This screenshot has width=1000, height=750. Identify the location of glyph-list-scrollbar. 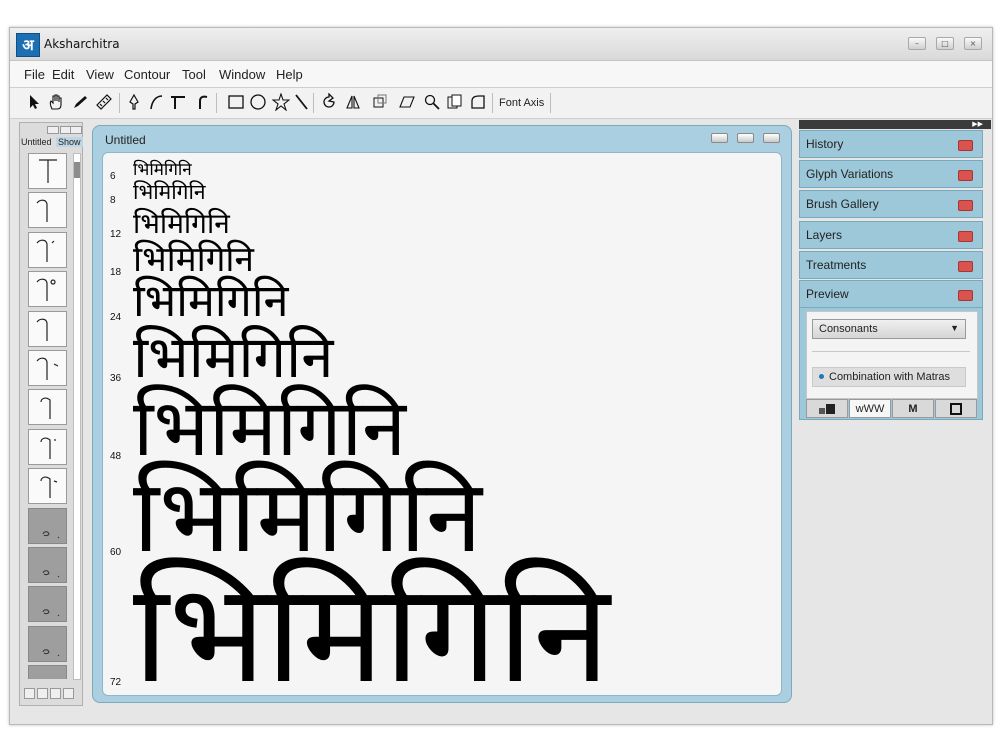
(77, 416).